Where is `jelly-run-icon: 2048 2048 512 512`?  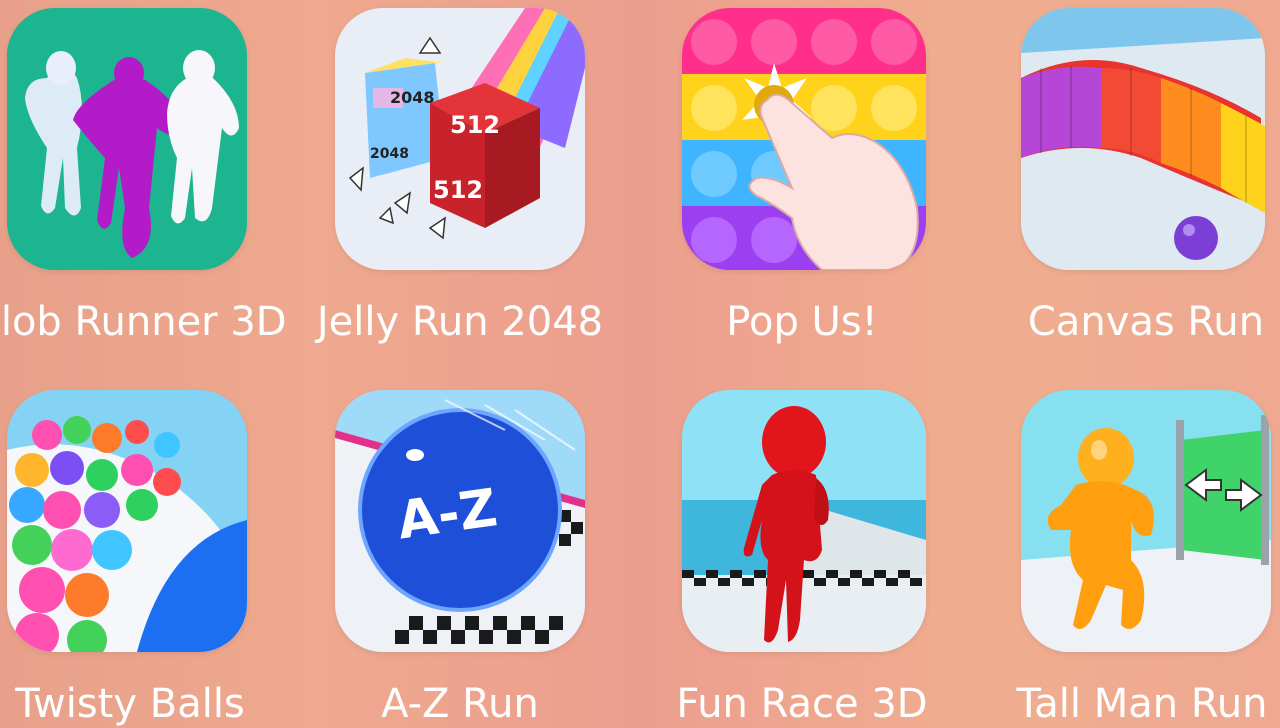 jelly-run-icon: 2048 2048 512 512 is located at coordinates (460, 139).